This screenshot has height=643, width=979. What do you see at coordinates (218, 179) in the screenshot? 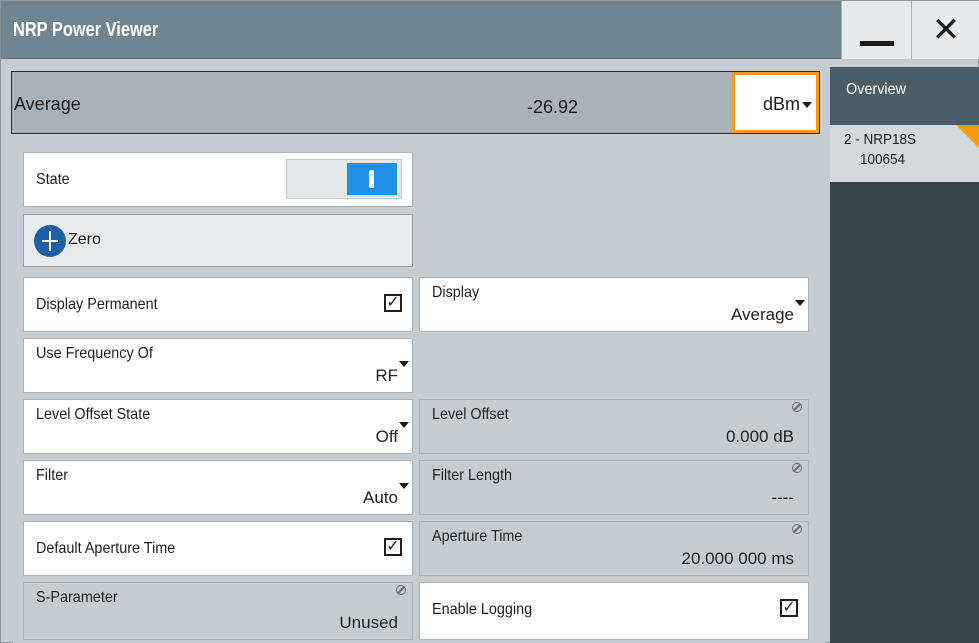
I see `state-field: State` at bounding box center [218, 179].